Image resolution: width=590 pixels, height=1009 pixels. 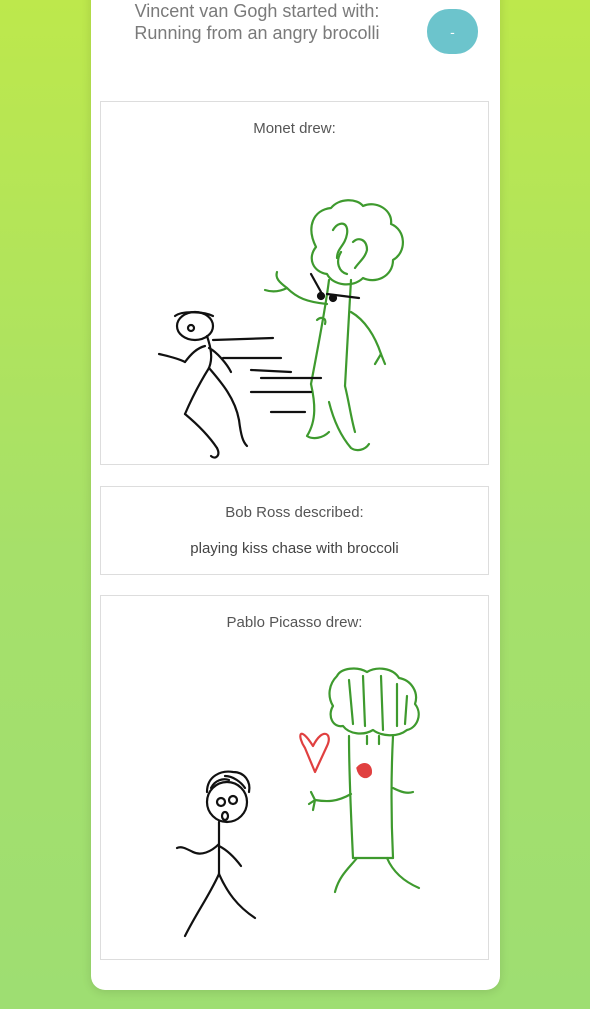 I want to click on monet-drawing, so click(x=280, y=329).